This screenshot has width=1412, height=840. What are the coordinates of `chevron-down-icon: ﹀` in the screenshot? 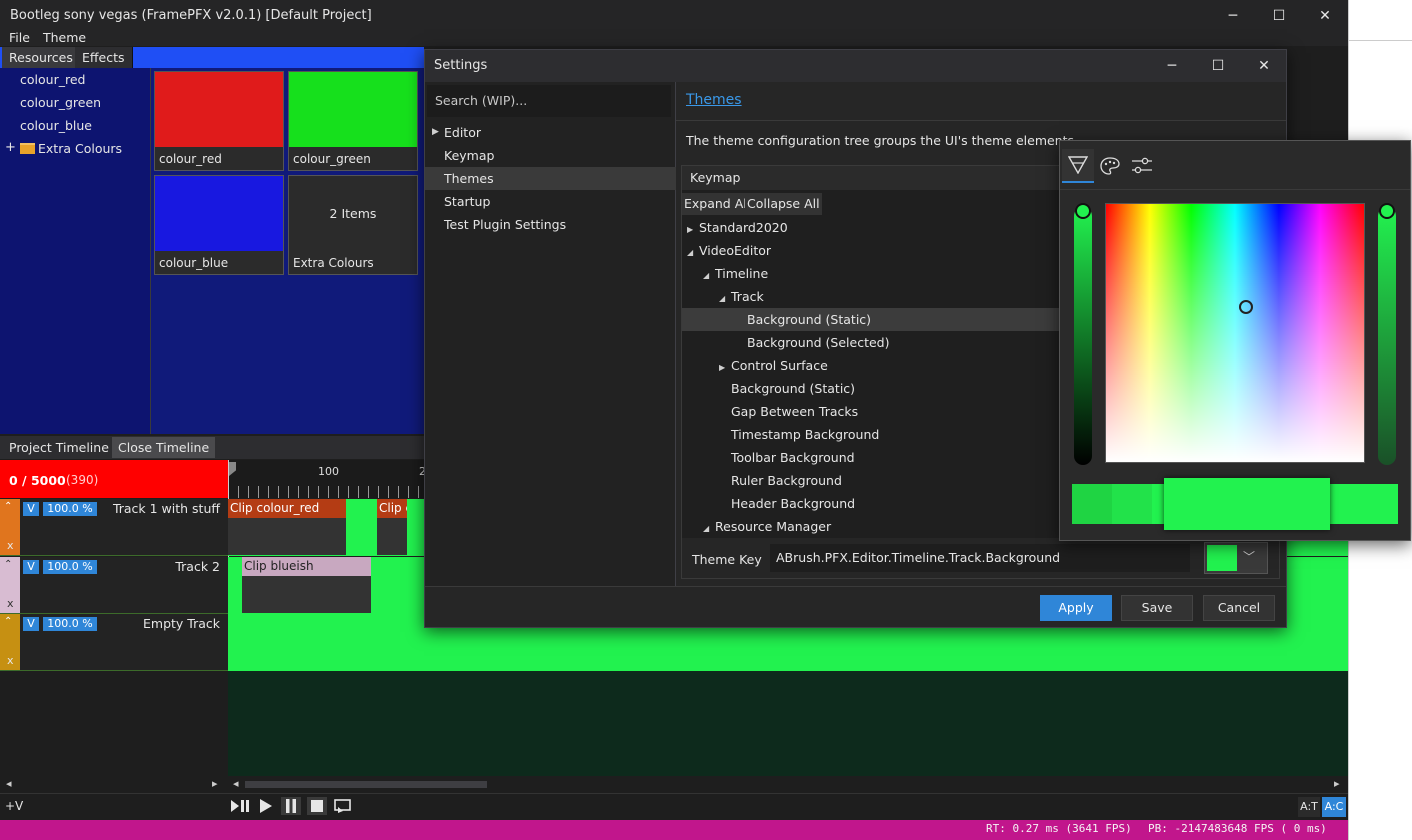 It's located at (1249, 556).